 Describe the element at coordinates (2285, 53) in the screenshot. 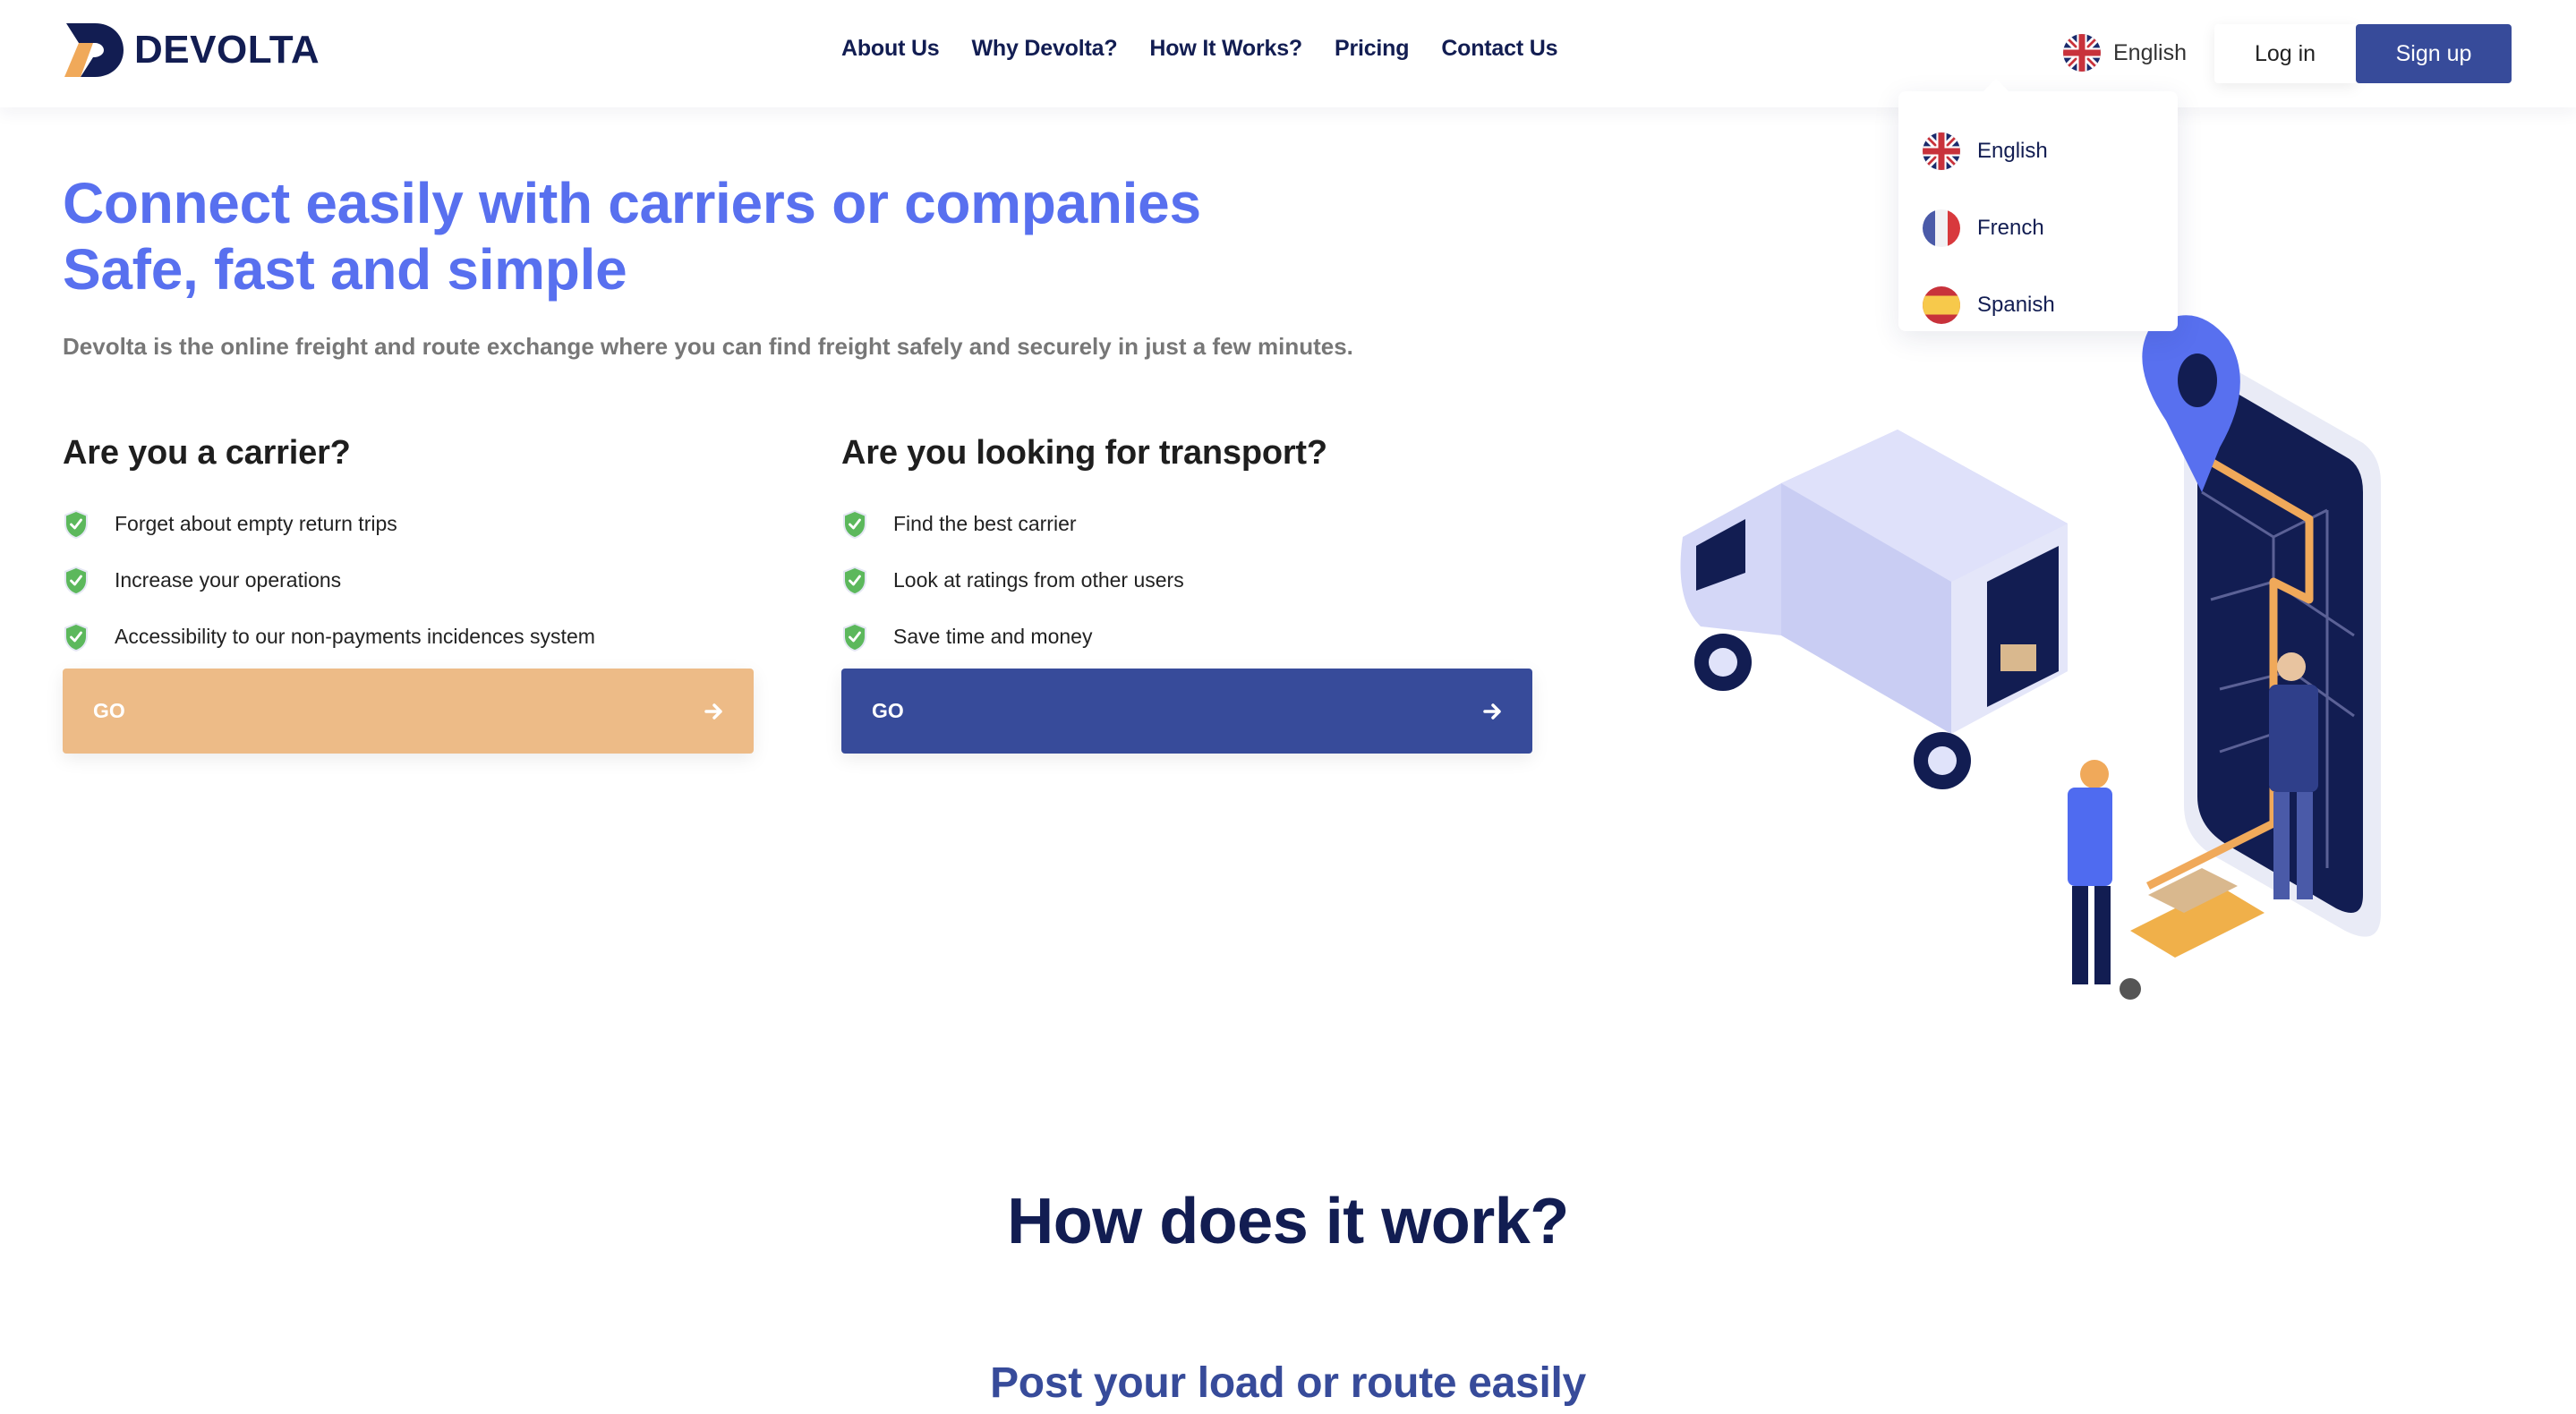

I see `login-button: Log in` at that location.